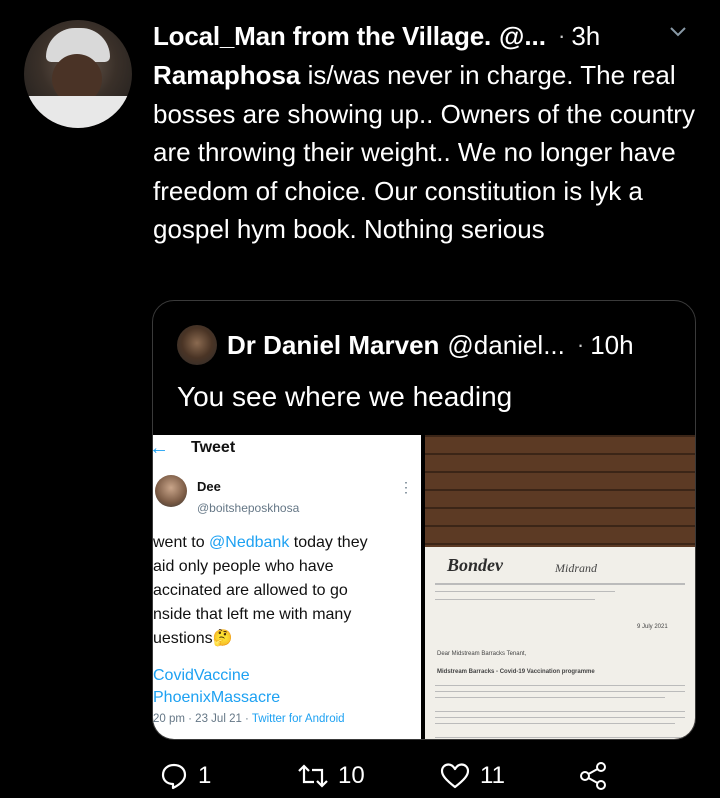 This screenshot has width=720, height=798. What do you see at coordinates (351, 775) in the screenshot?
I see `retweet-count: 10` at bounding box center [351, 775].